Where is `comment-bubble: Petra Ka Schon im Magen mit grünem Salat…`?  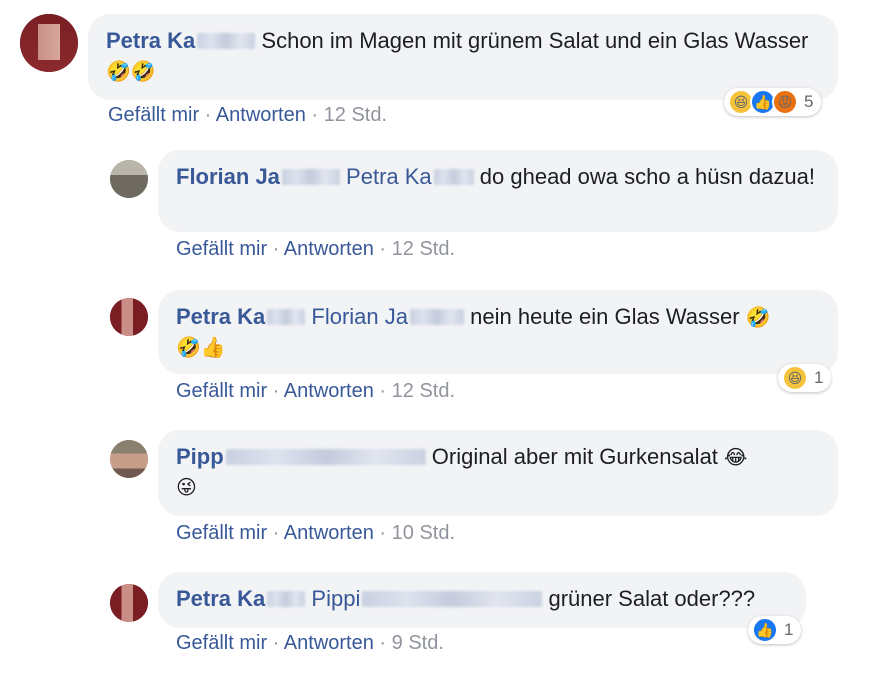 comment-bubble: Petra Ka Schon im Magen mit grünem Salat… is located at coordinates (463, 57).